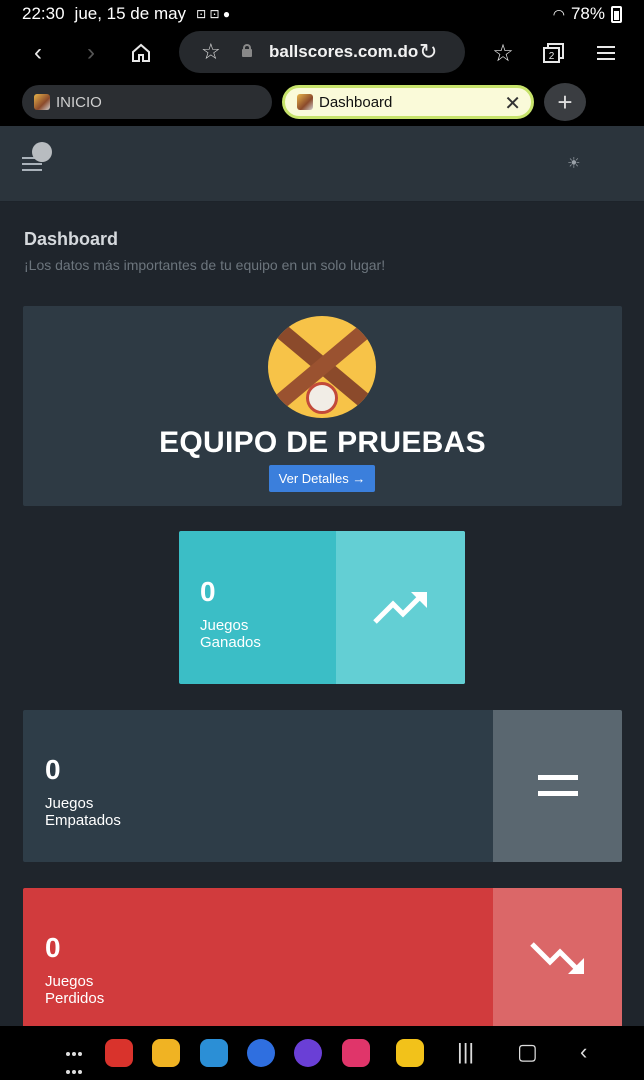 Image resolution: width=644 pixels, height=1080 pixels. I want to click on stat-lost-value: 0, so click(53, 947).